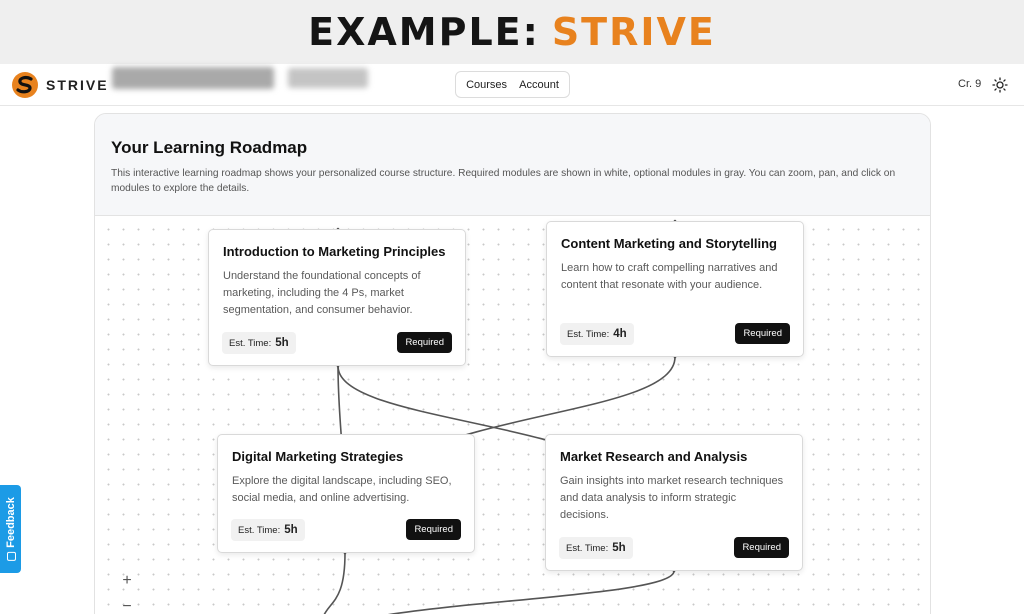 This screenshot has width=1024, height=614. I want to click on feedback-button: Feedback, so click(10, 529).